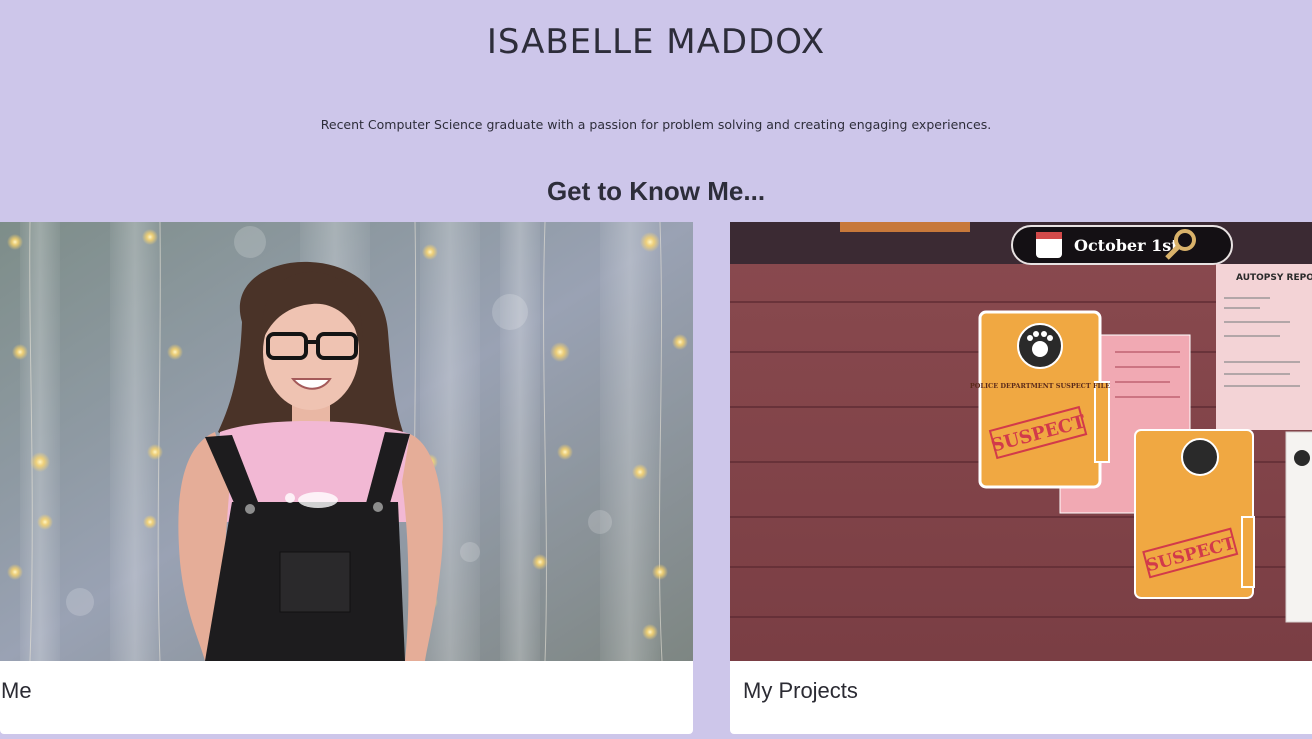 This screenshot has width=1312, height=739. What do you see at coordinates (1126, 245) in the screenshot?
I see `date-banner: October 1st` at bounding box center [1126, 245].